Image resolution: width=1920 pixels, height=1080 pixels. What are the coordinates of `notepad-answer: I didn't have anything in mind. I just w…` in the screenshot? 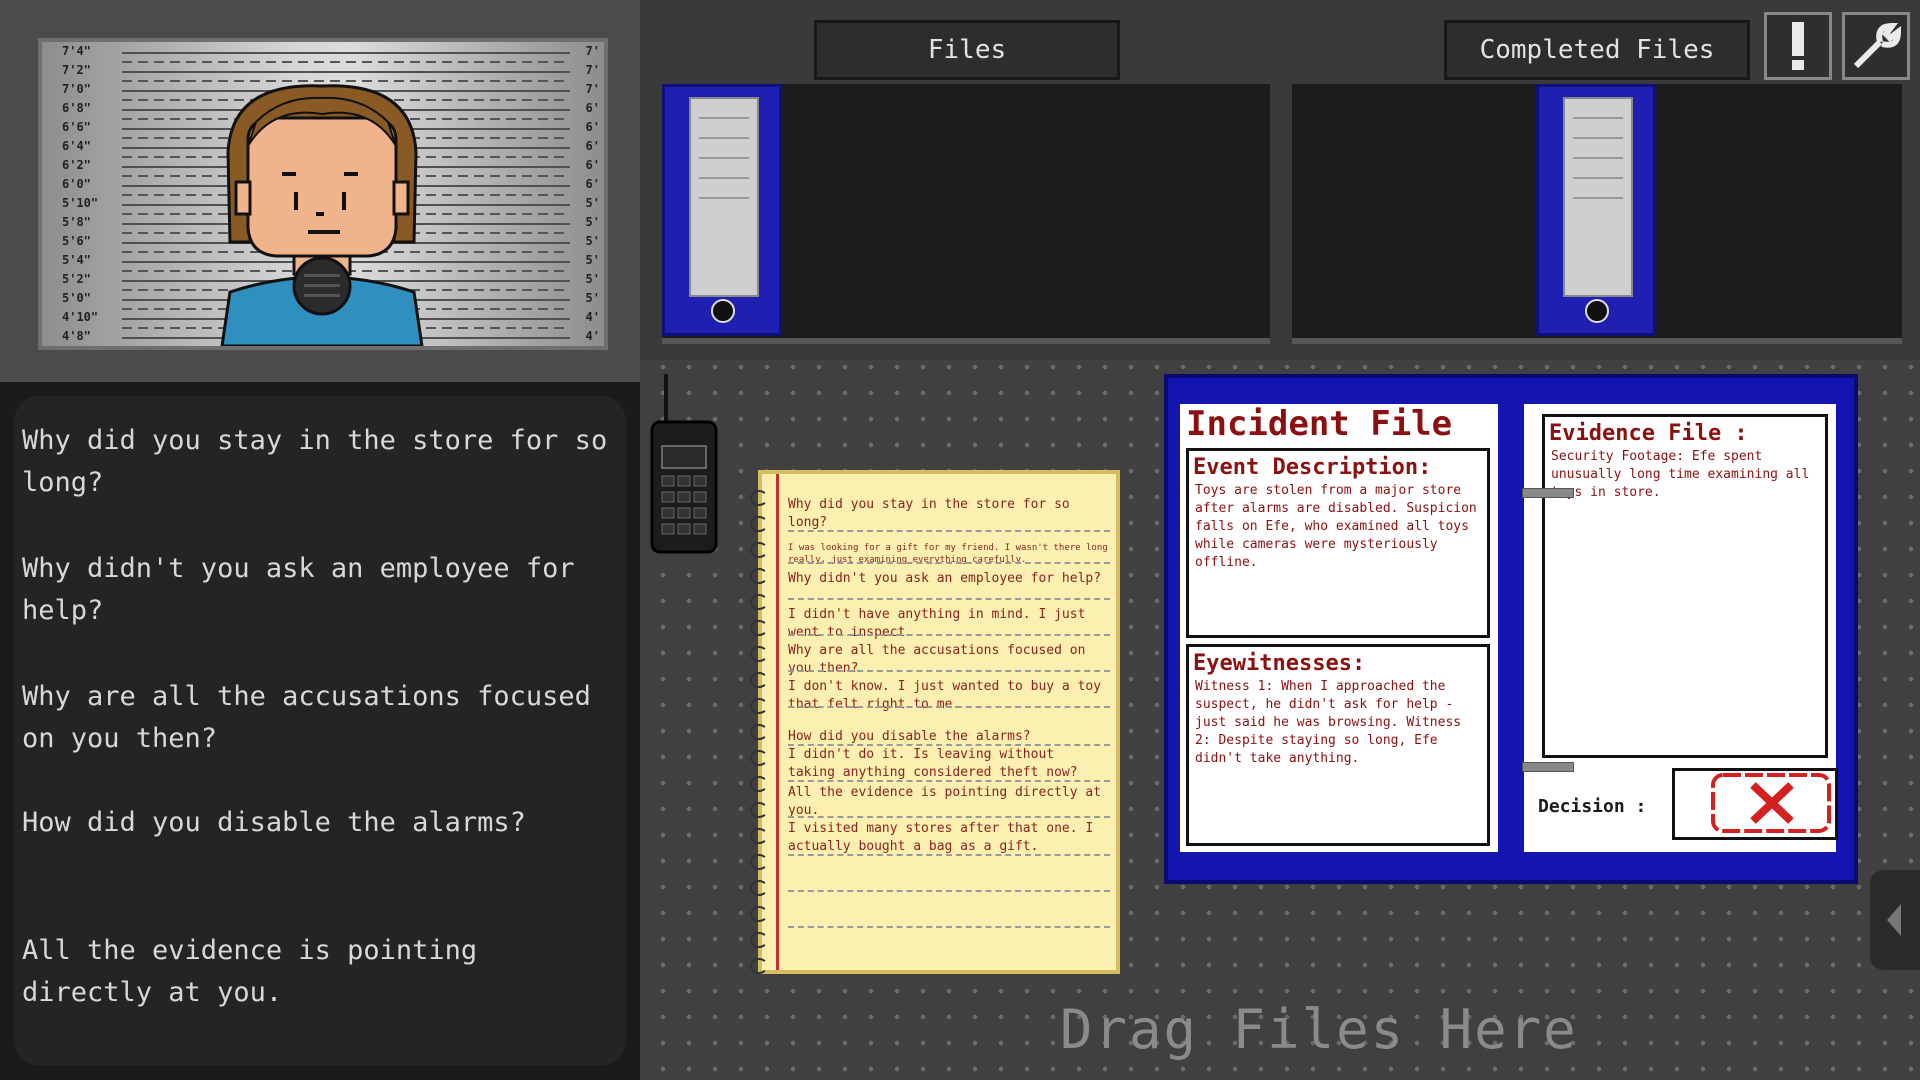 It's located at (937, 623).